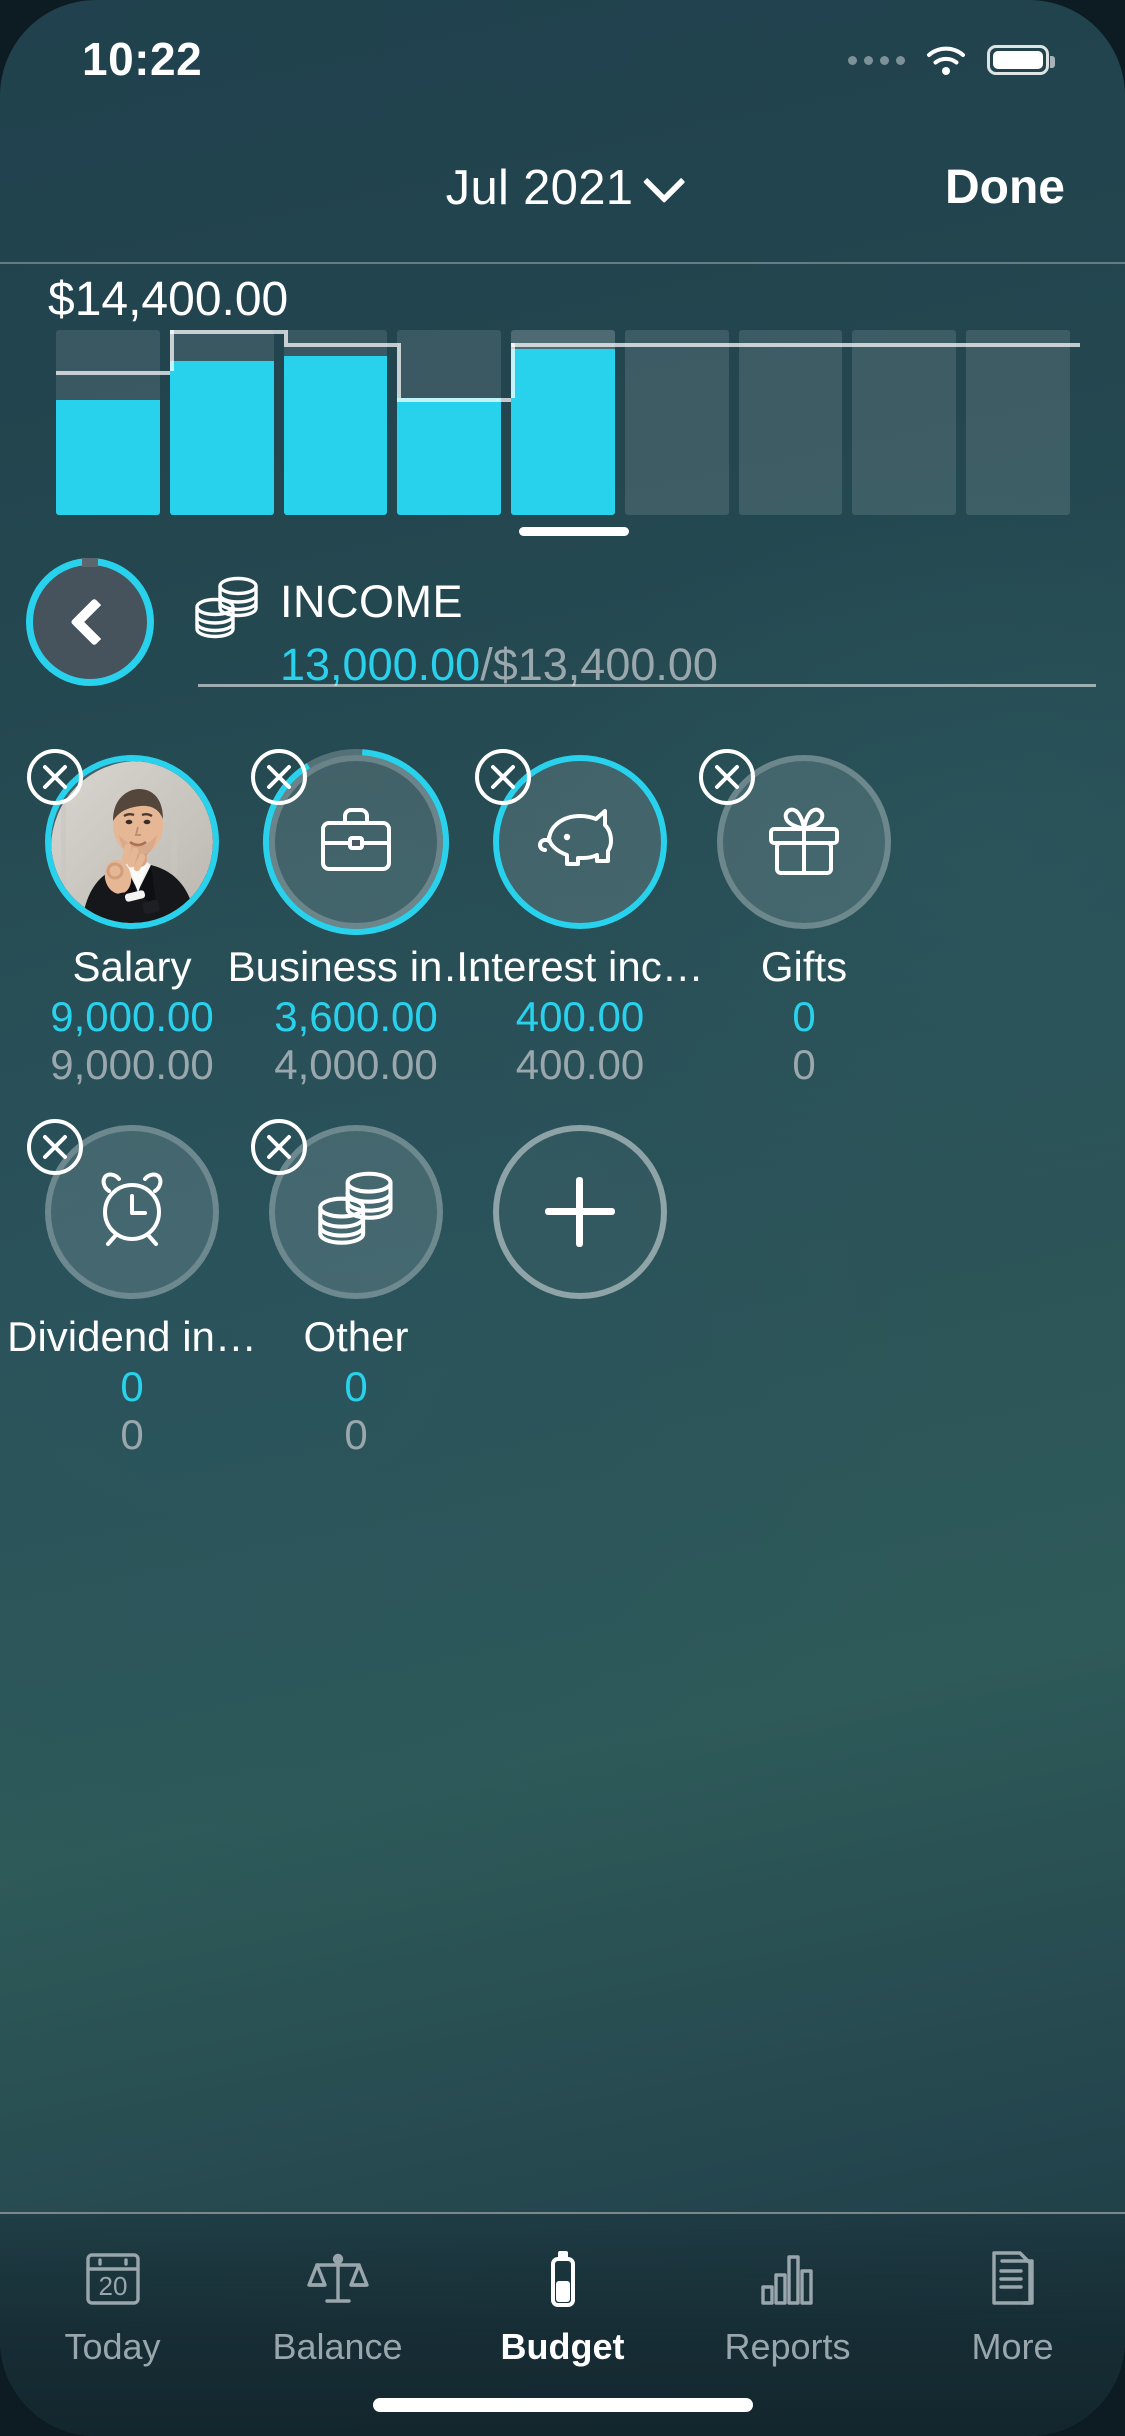 The image size is (1125, 2436). I want to click on category-spent: 3,600.00, so click(356, 1017).